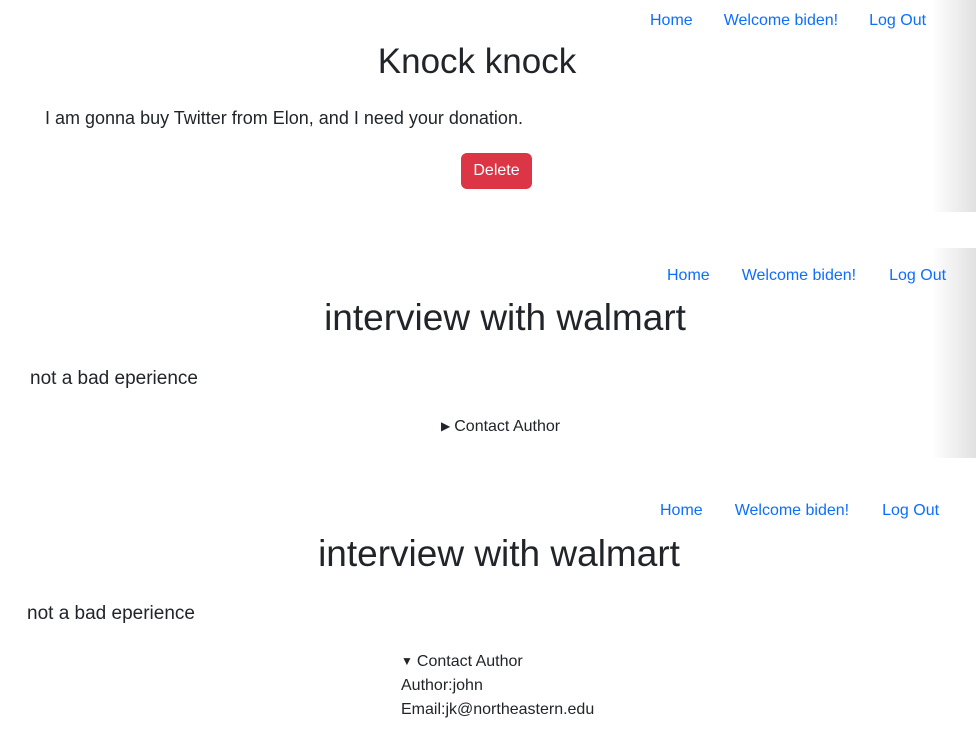 The height and width of the screenshot is (740, 976). I want to click on contact-author-toggle: ▼ Contact Author, so click(462, 662).